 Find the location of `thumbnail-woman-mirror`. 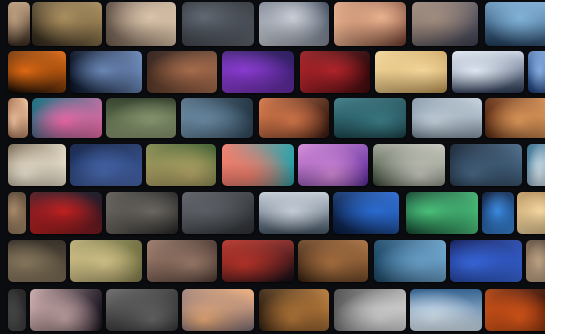

thumbnail-woman-mirror is located at coordinates (294, 118).